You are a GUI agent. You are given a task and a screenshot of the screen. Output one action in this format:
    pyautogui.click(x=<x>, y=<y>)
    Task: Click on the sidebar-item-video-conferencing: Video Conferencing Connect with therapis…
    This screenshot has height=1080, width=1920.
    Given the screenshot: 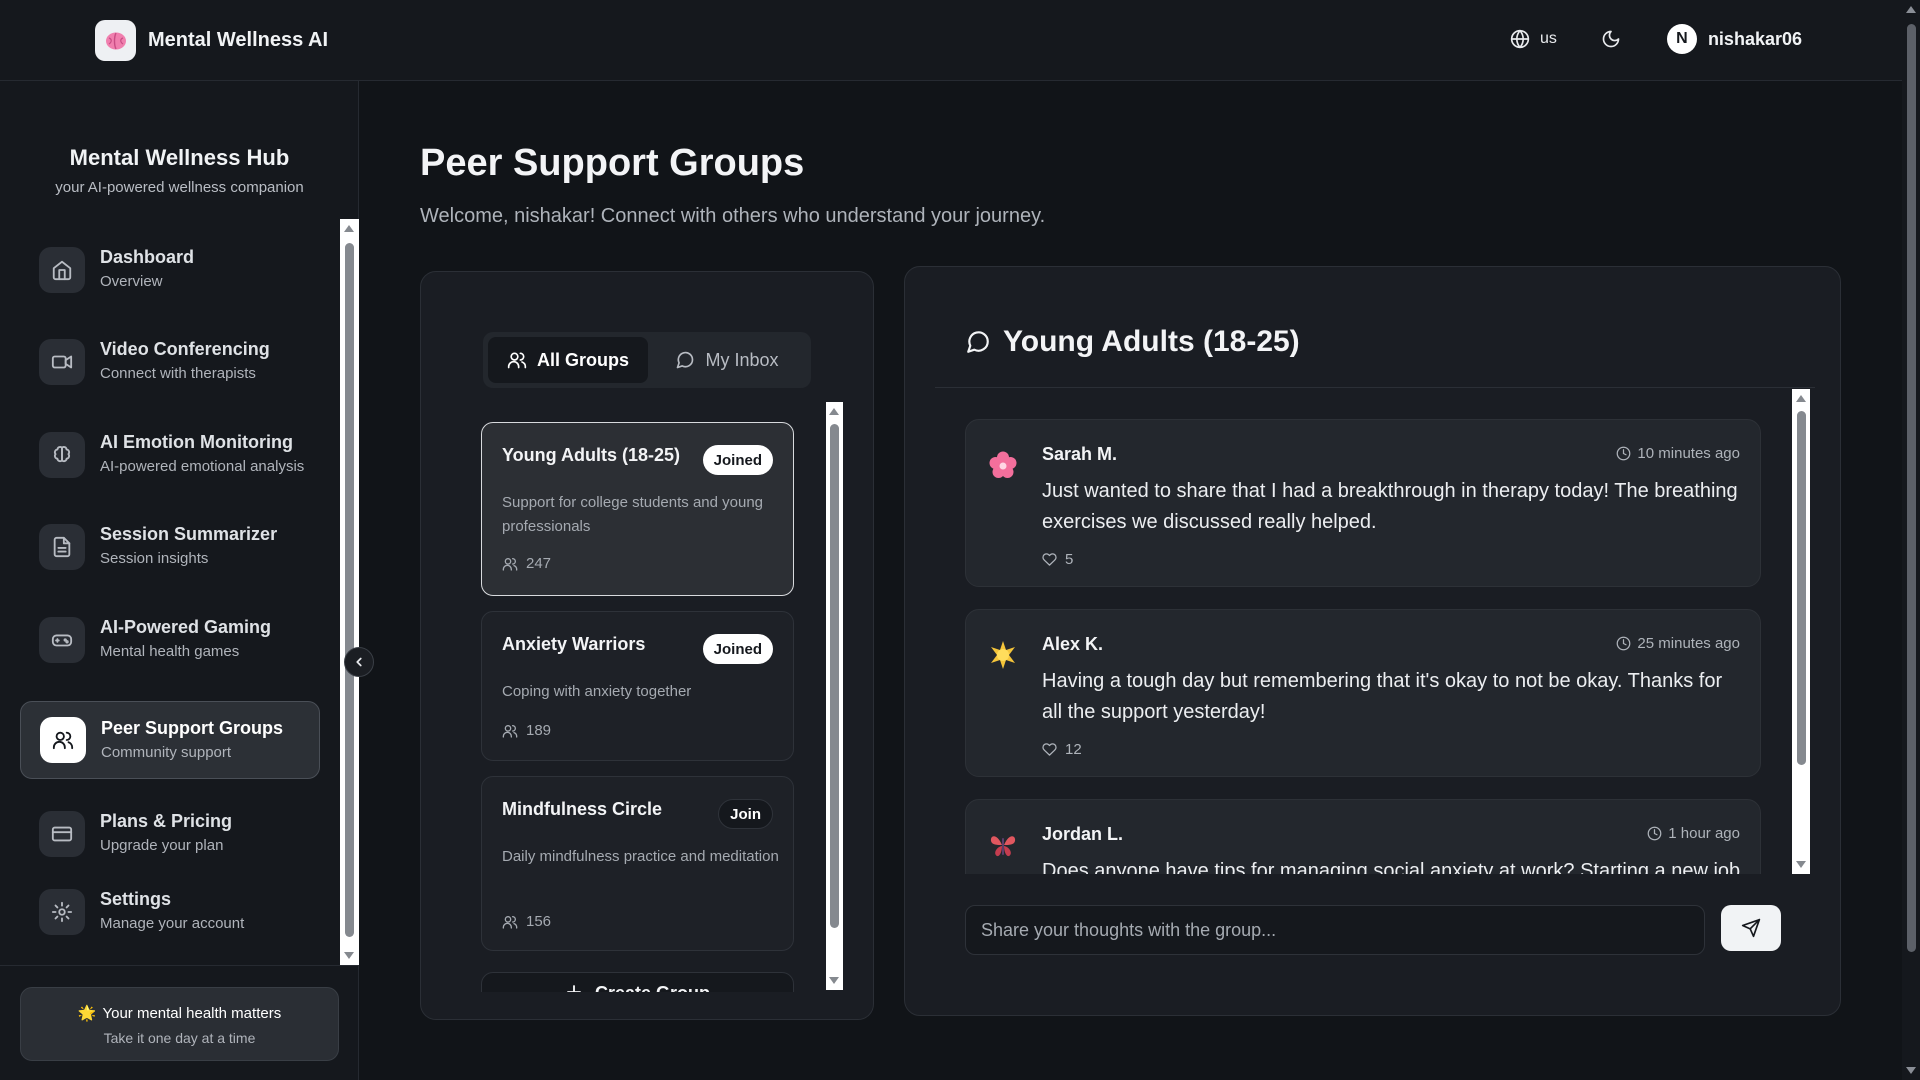 What is the action you would take?
    pyautogui.click(x=170, y=362)
    